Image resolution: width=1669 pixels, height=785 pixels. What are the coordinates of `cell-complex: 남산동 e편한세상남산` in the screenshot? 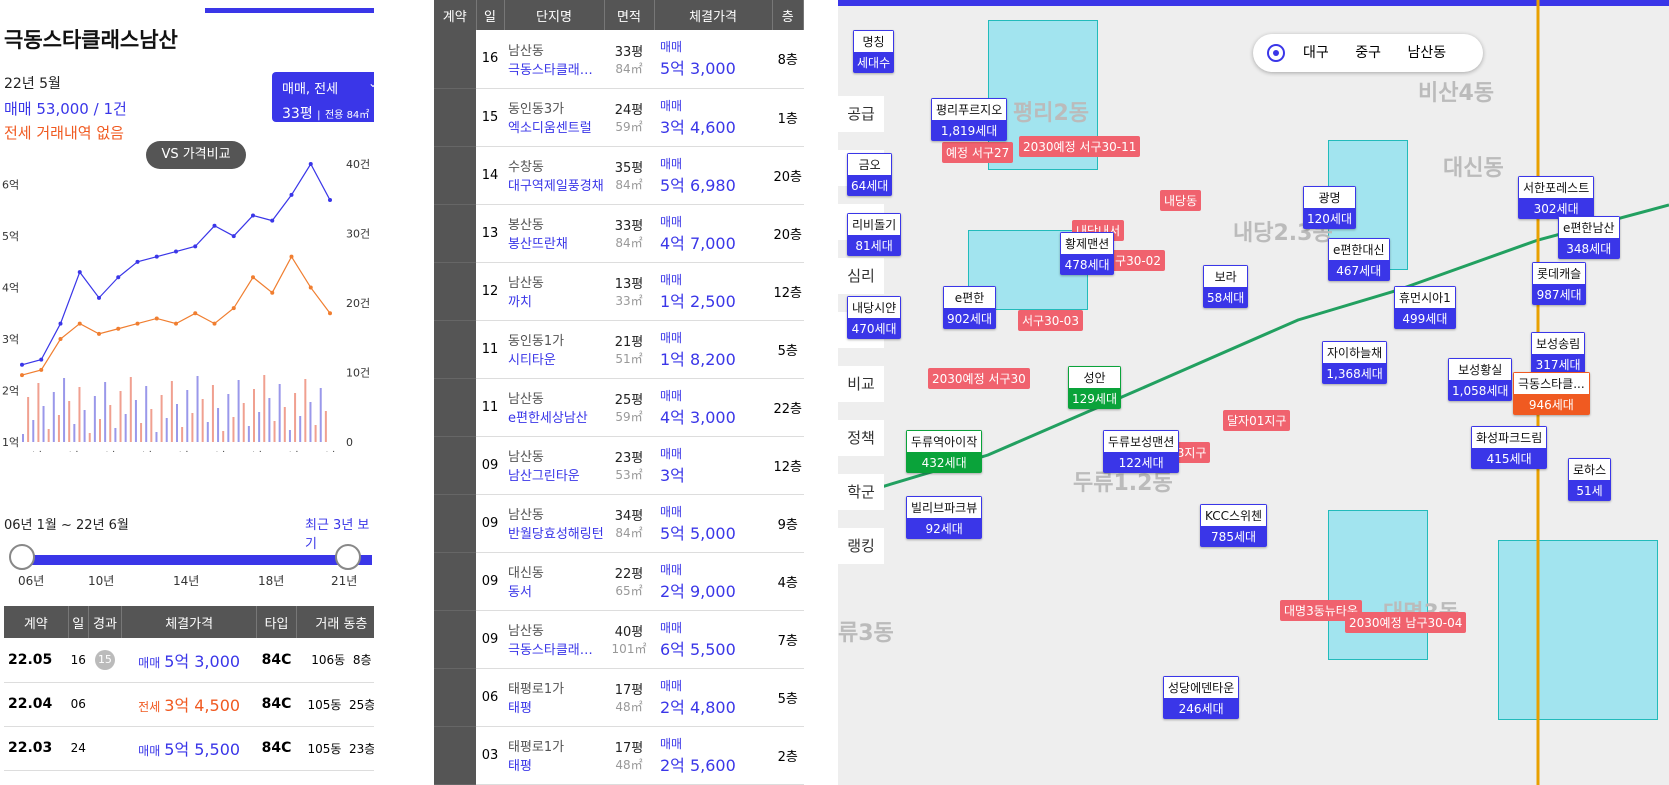 It's located at (554, 407).